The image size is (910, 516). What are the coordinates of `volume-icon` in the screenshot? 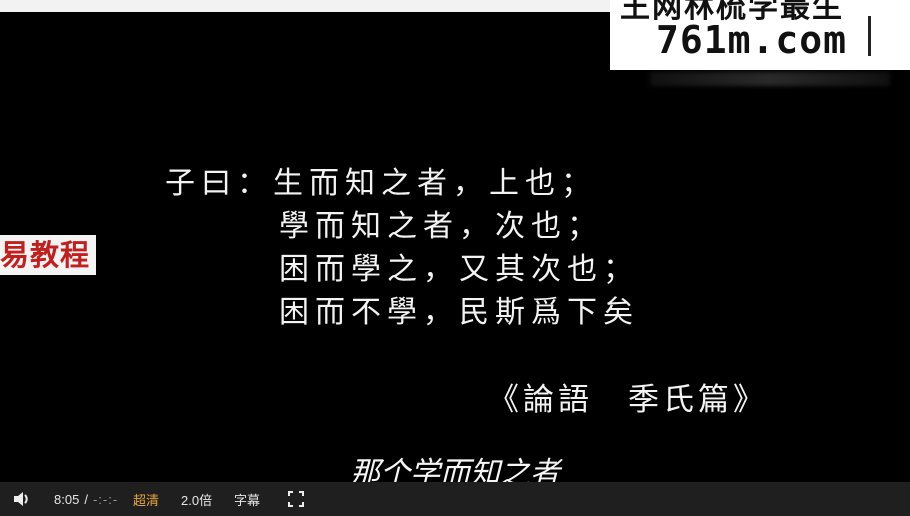 It's located at (21, 499).